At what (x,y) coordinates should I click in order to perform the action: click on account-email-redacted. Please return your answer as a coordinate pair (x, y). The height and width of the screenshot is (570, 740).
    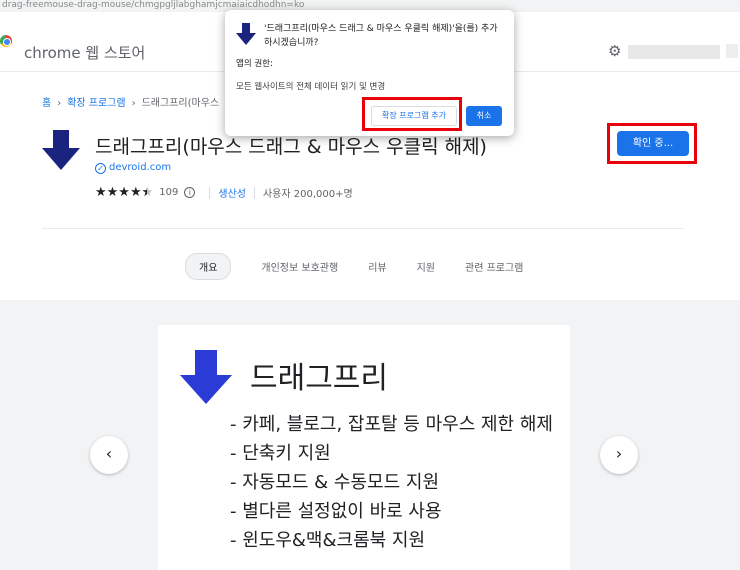
    Looking at the image, I should click on (674, 52).